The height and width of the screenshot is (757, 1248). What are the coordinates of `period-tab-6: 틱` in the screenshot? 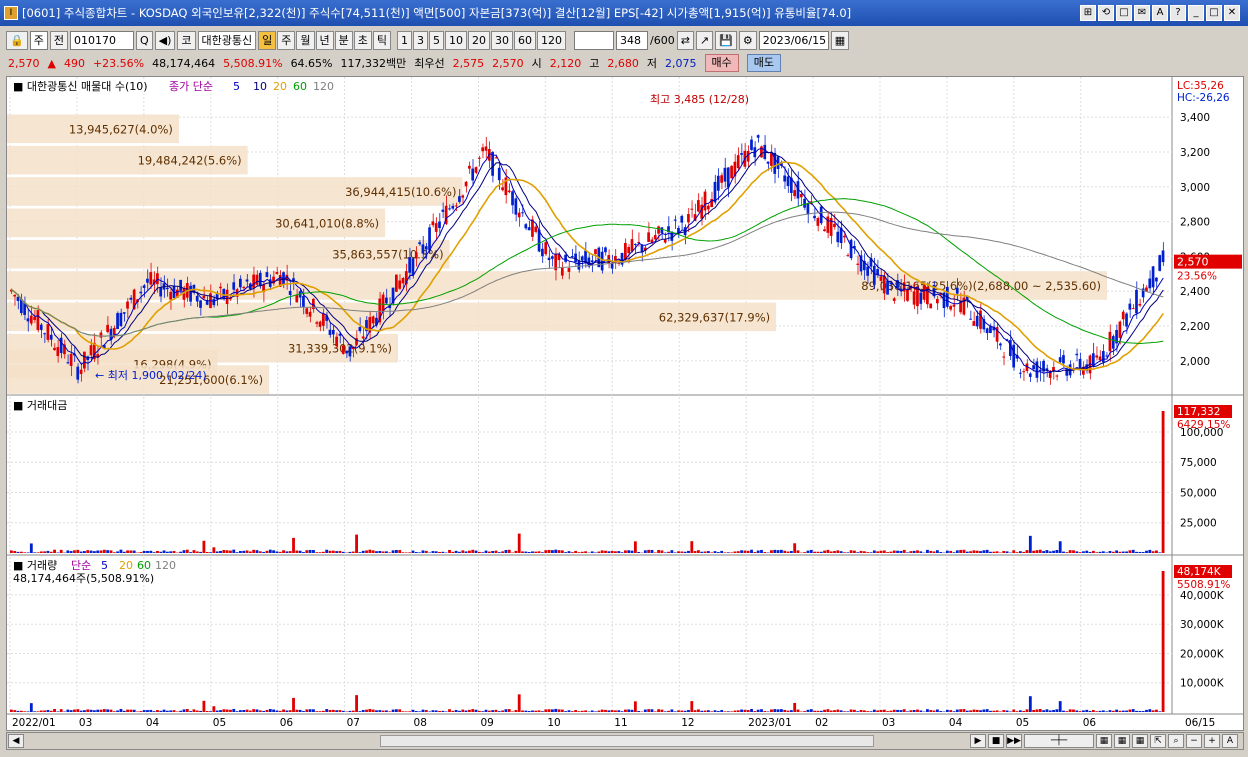 It's located at (381, 40).